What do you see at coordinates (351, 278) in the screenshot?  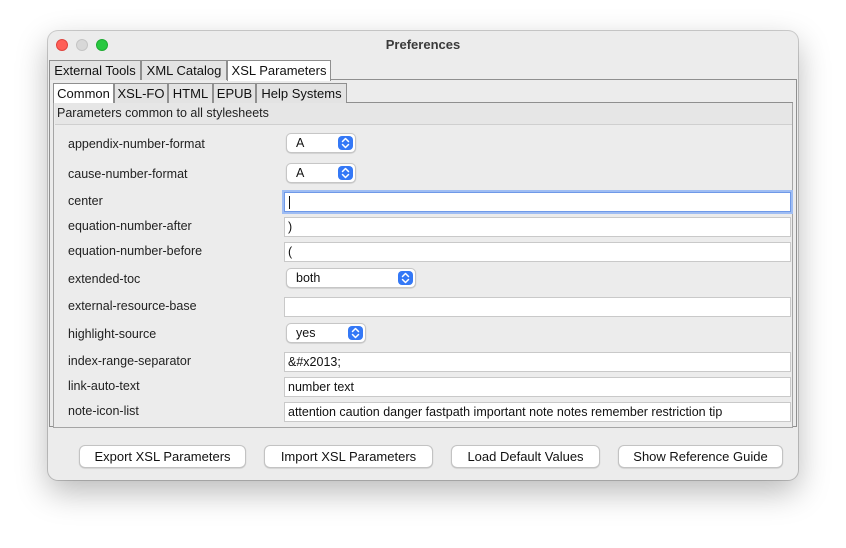 I see `extended-toc-select: both` at bounding box center [351, 278].